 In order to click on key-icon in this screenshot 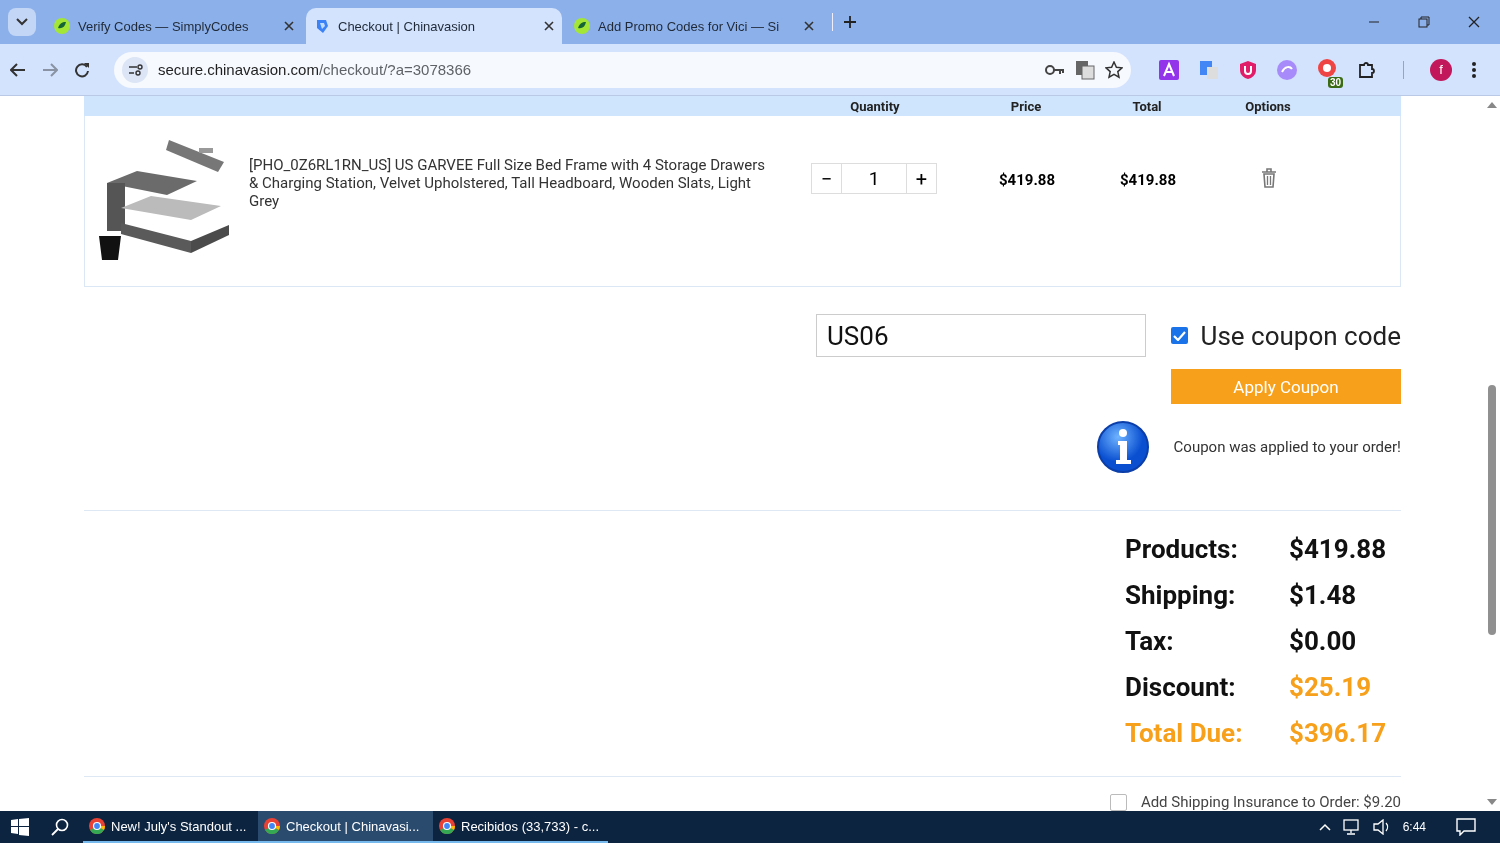, I will do `click(1055, 69)`.